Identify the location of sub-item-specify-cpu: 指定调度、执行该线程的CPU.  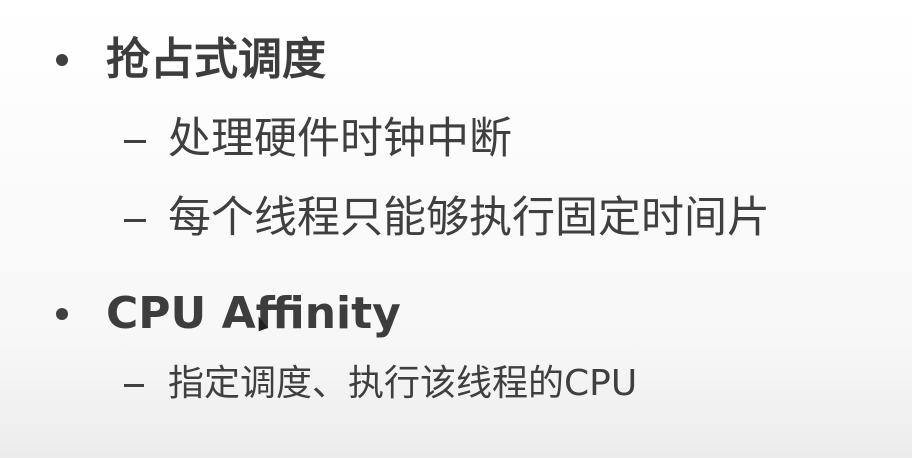
(403, 383).